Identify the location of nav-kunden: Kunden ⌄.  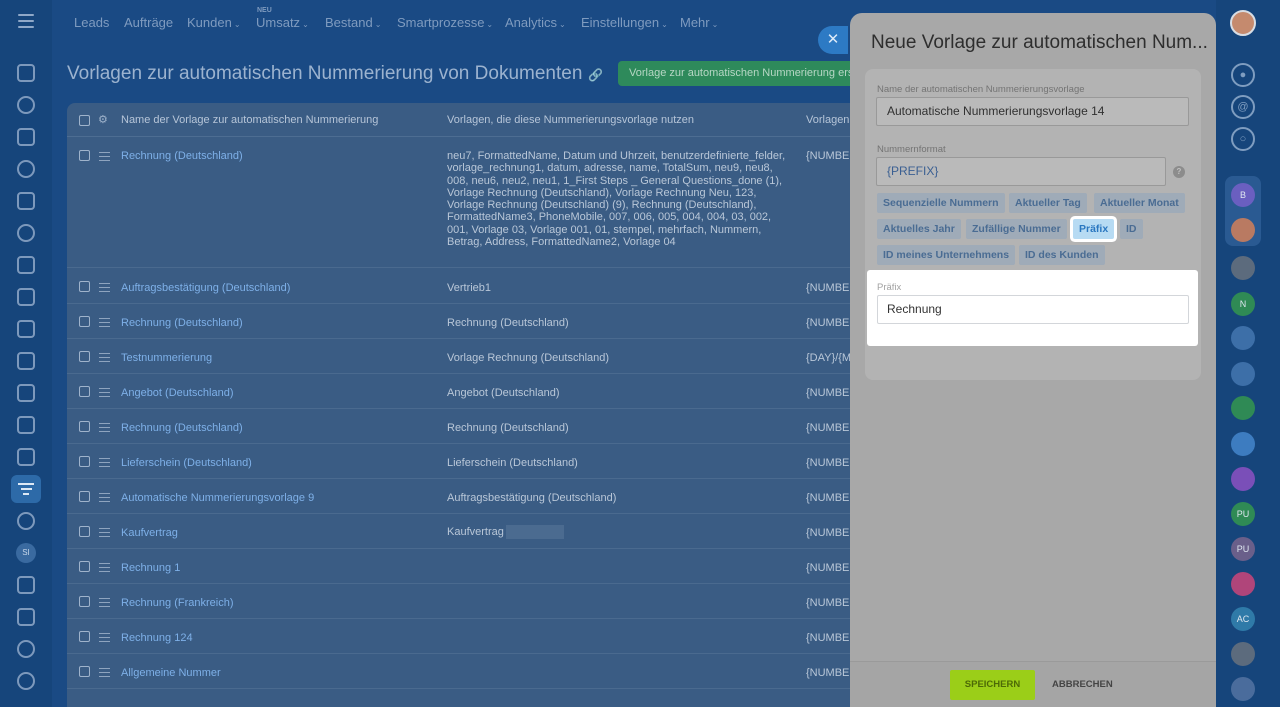
(214, 22).